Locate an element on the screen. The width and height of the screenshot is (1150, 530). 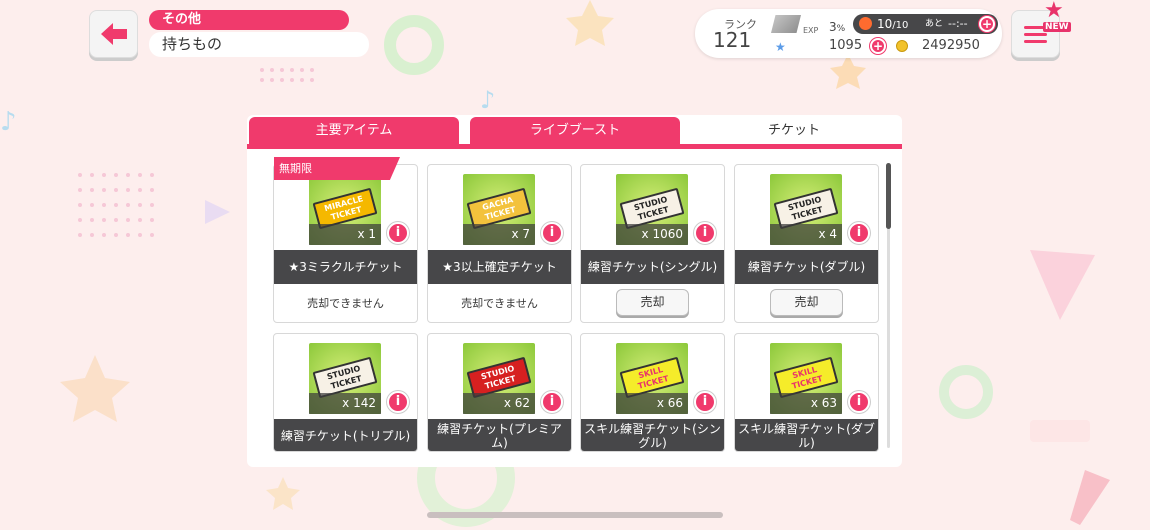
item-name: スキル練習チケット(ダブル) is located at coordinates (806, 435).